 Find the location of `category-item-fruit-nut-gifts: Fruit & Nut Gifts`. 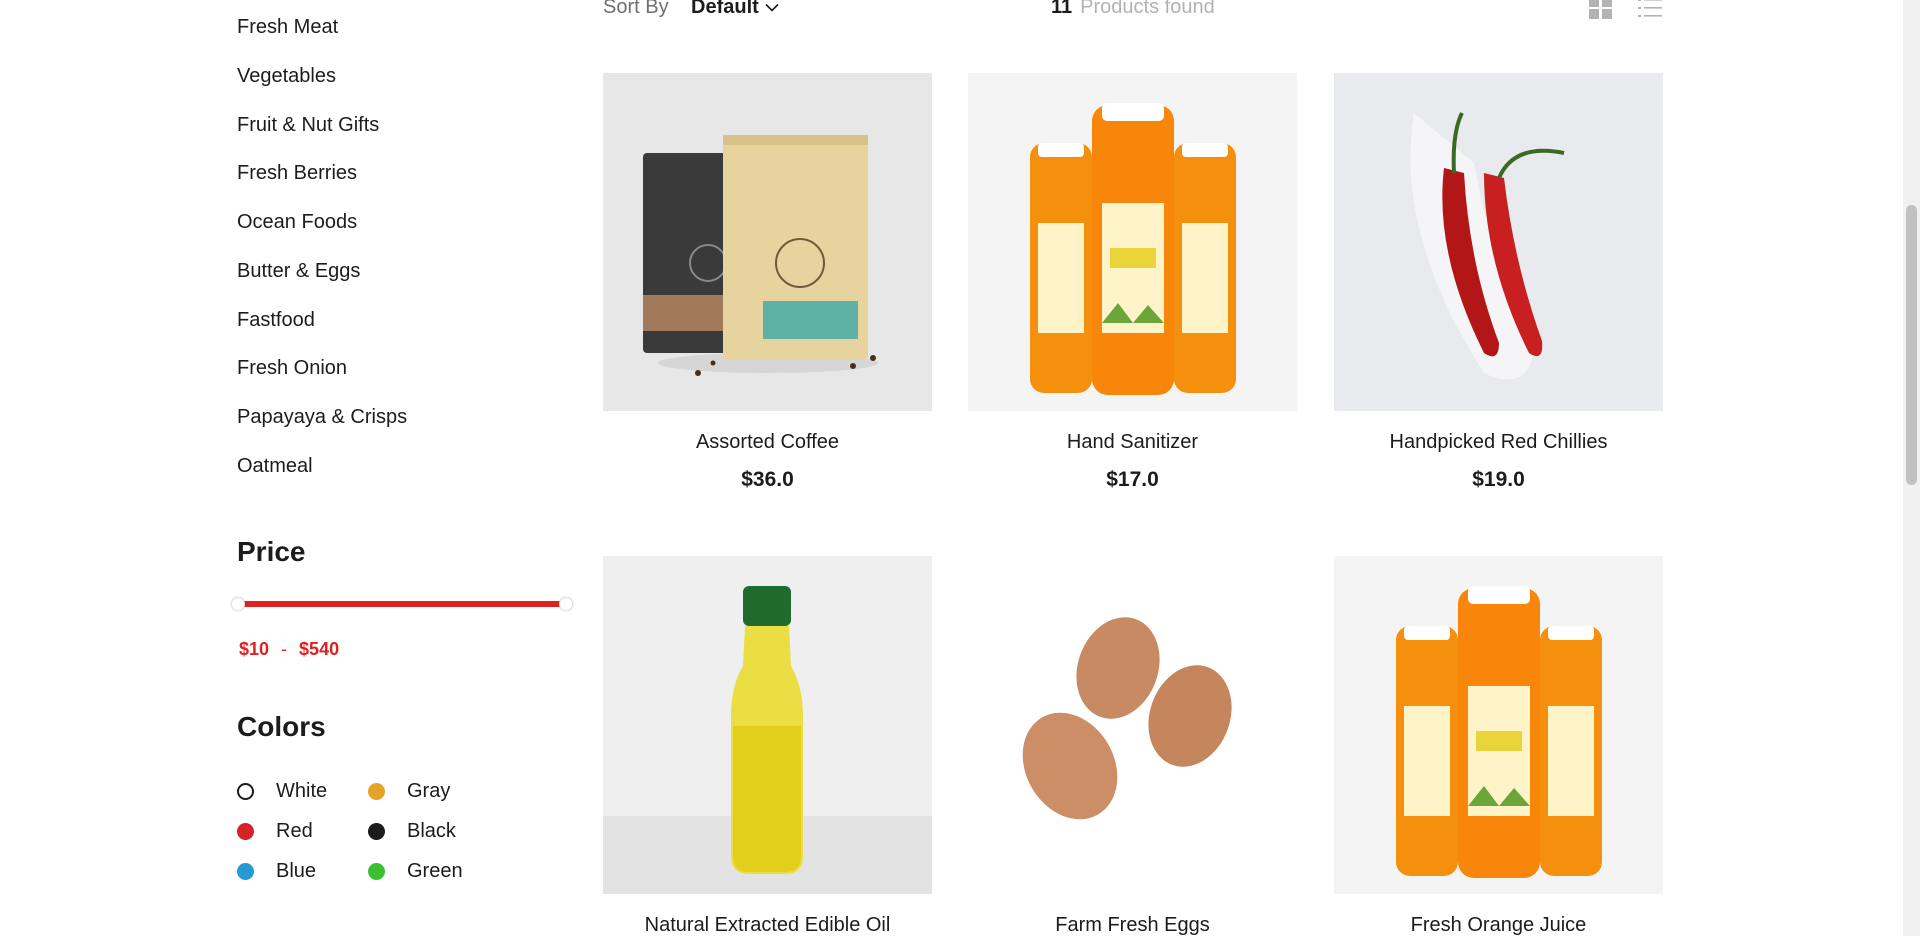

category-item-fruit-nut-gifts: Fruit & Nut Gifts is located at coordinates (308, 125).